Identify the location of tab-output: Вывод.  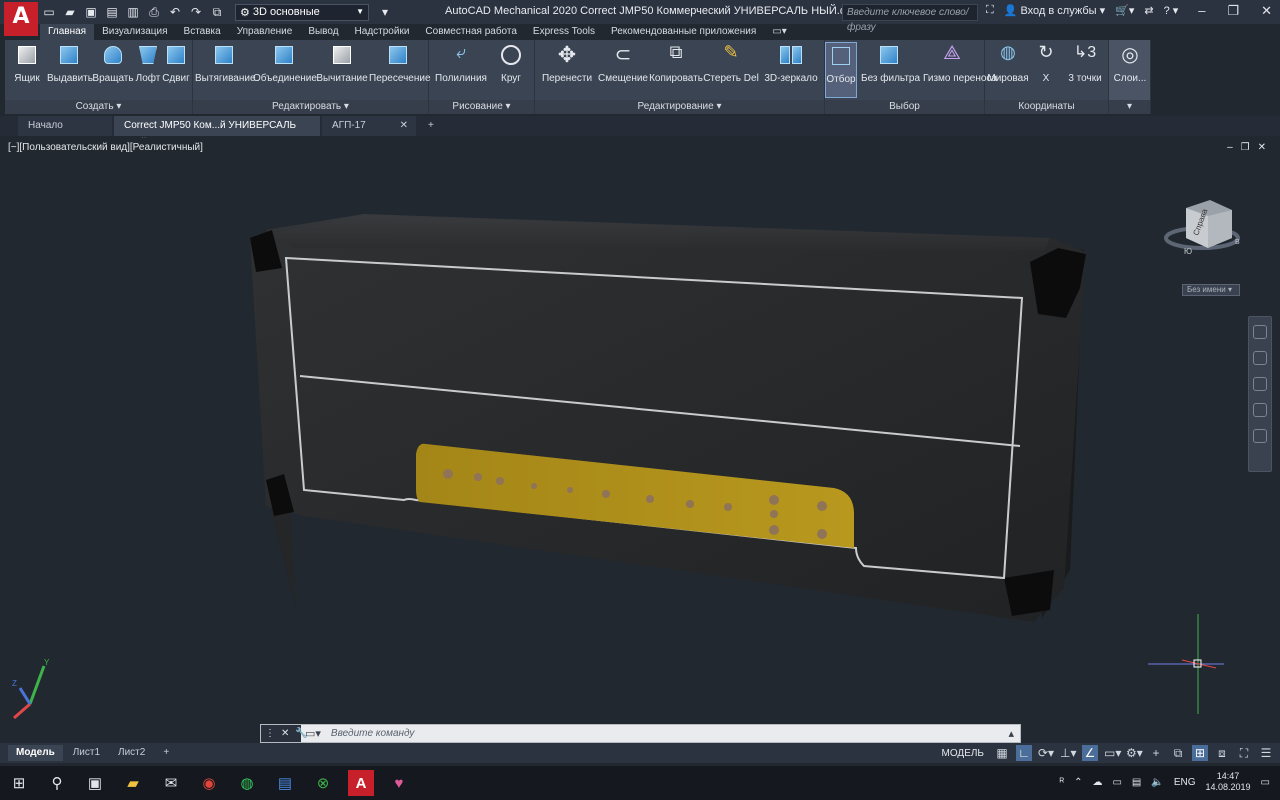
(323, 32).